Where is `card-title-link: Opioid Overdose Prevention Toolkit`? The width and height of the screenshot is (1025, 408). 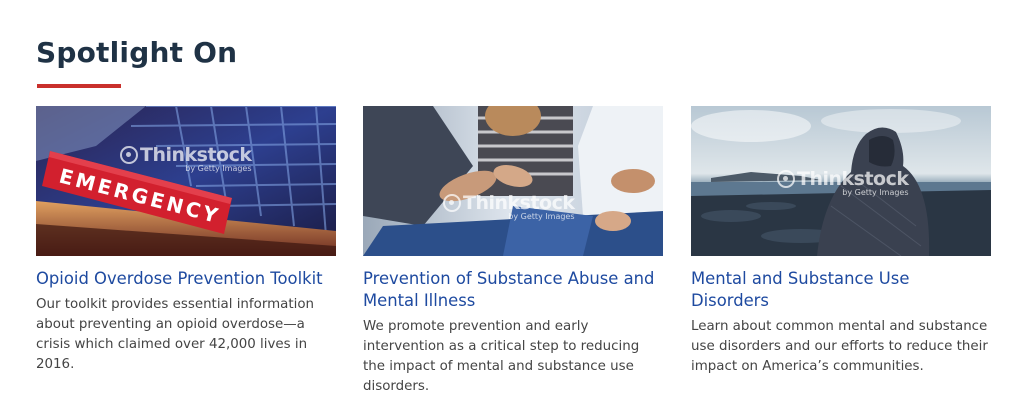 card-title-link: Opioid Overdose Prevention Toolkit is located at coordinates (186, 279).